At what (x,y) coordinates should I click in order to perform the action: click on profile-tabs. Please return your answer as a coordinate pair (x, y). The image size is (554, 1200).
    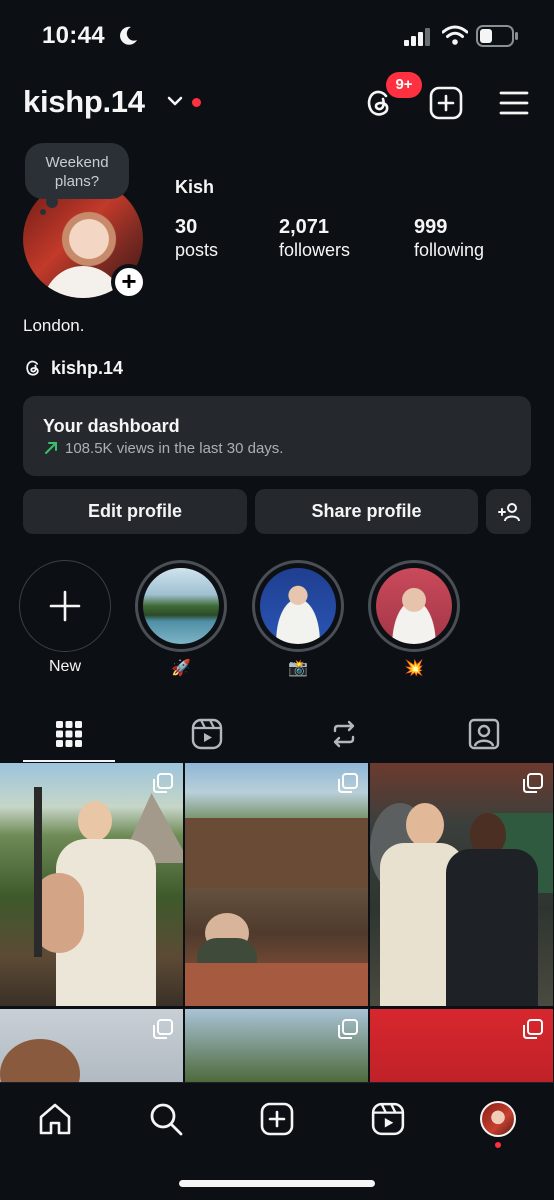
    Looking at the image, I should click on (277, 734).